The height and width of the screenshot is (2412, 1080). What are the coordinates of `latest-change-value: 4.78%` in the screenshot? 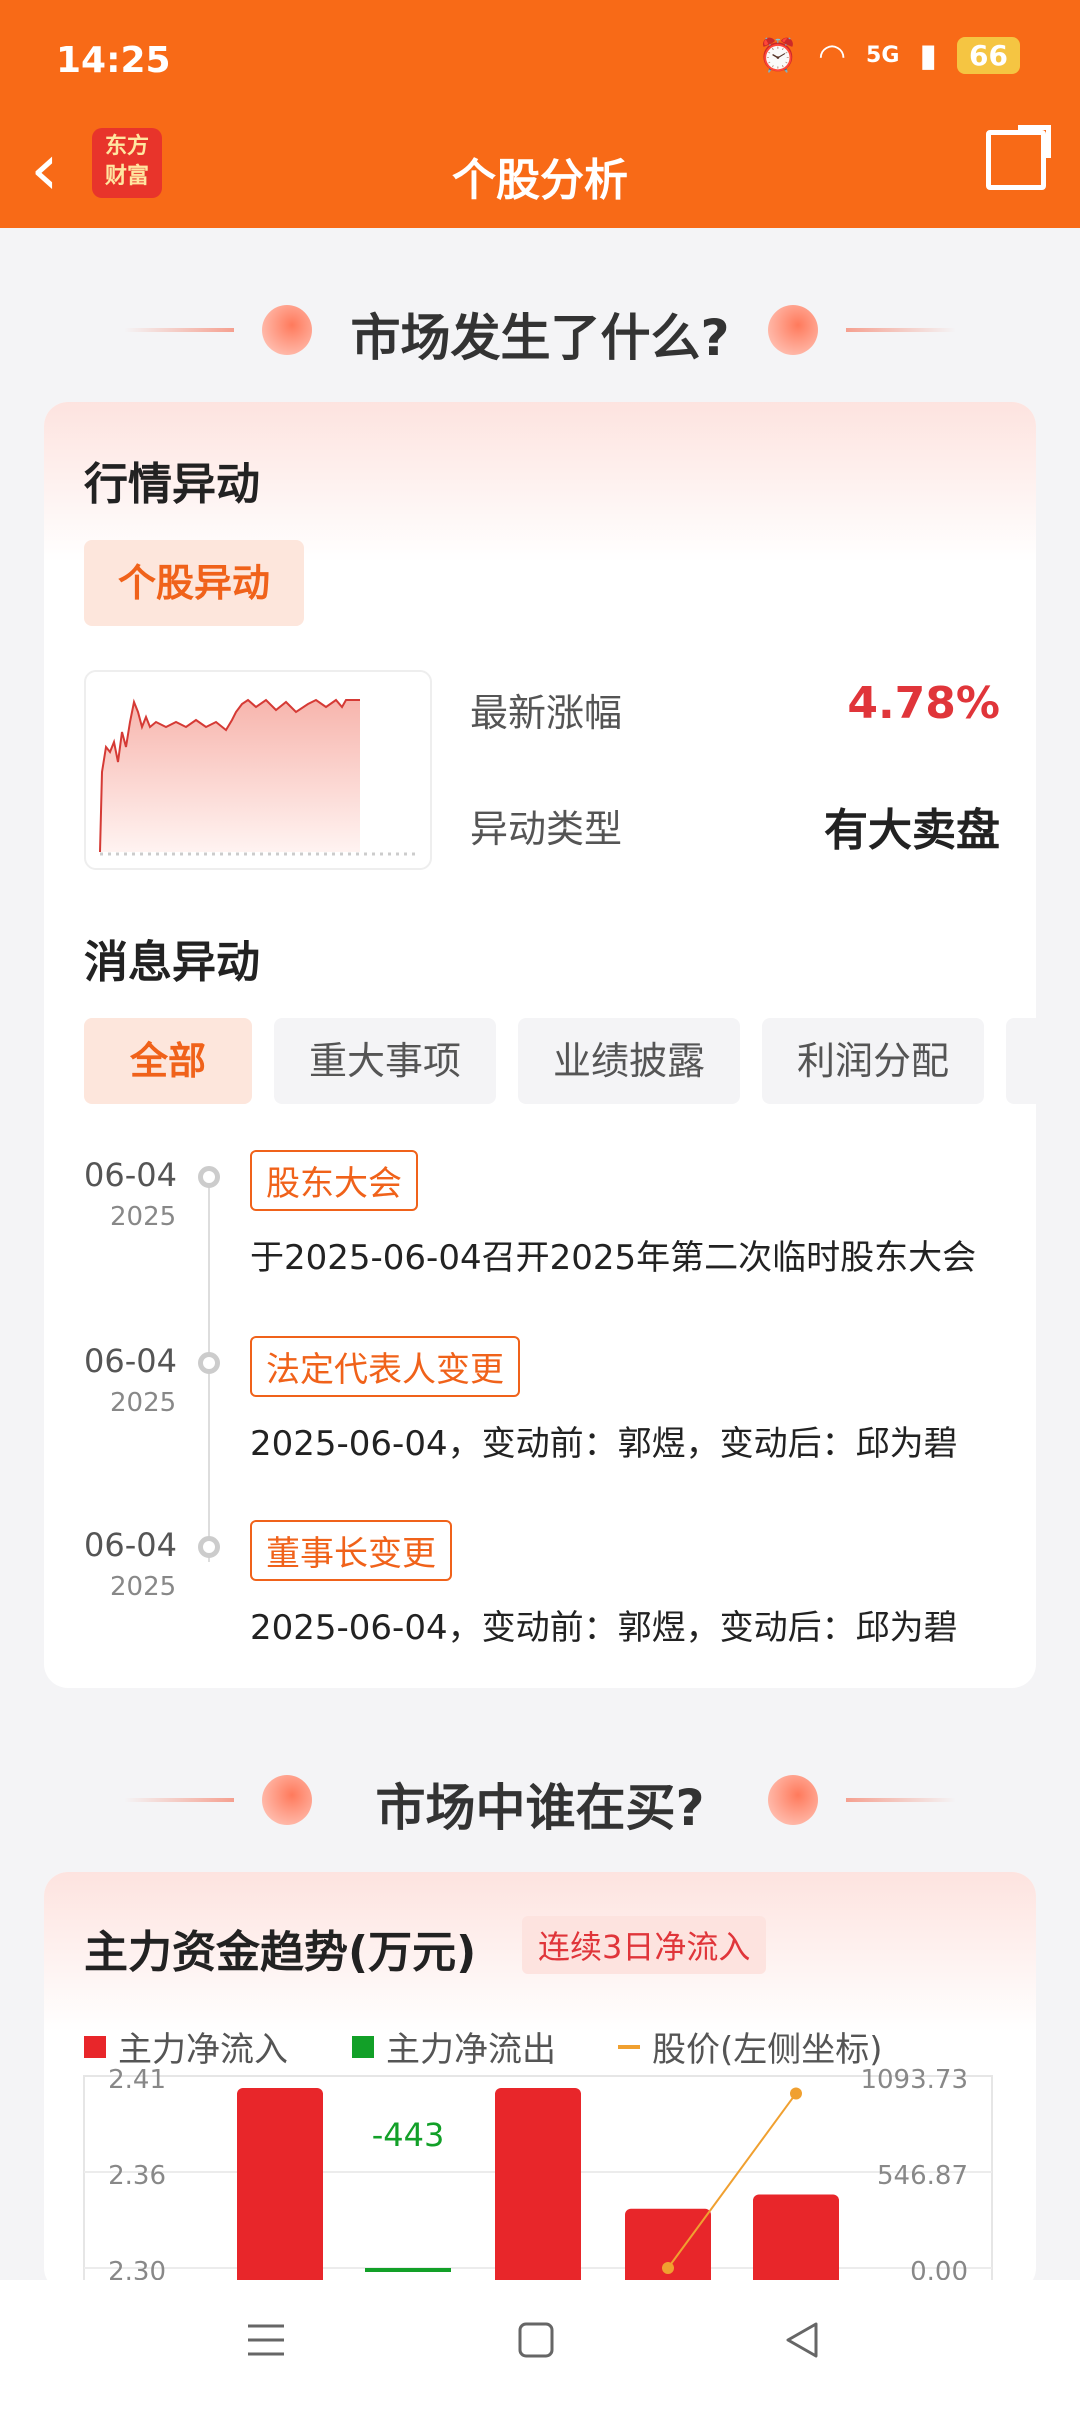 It's located at (923, 703).